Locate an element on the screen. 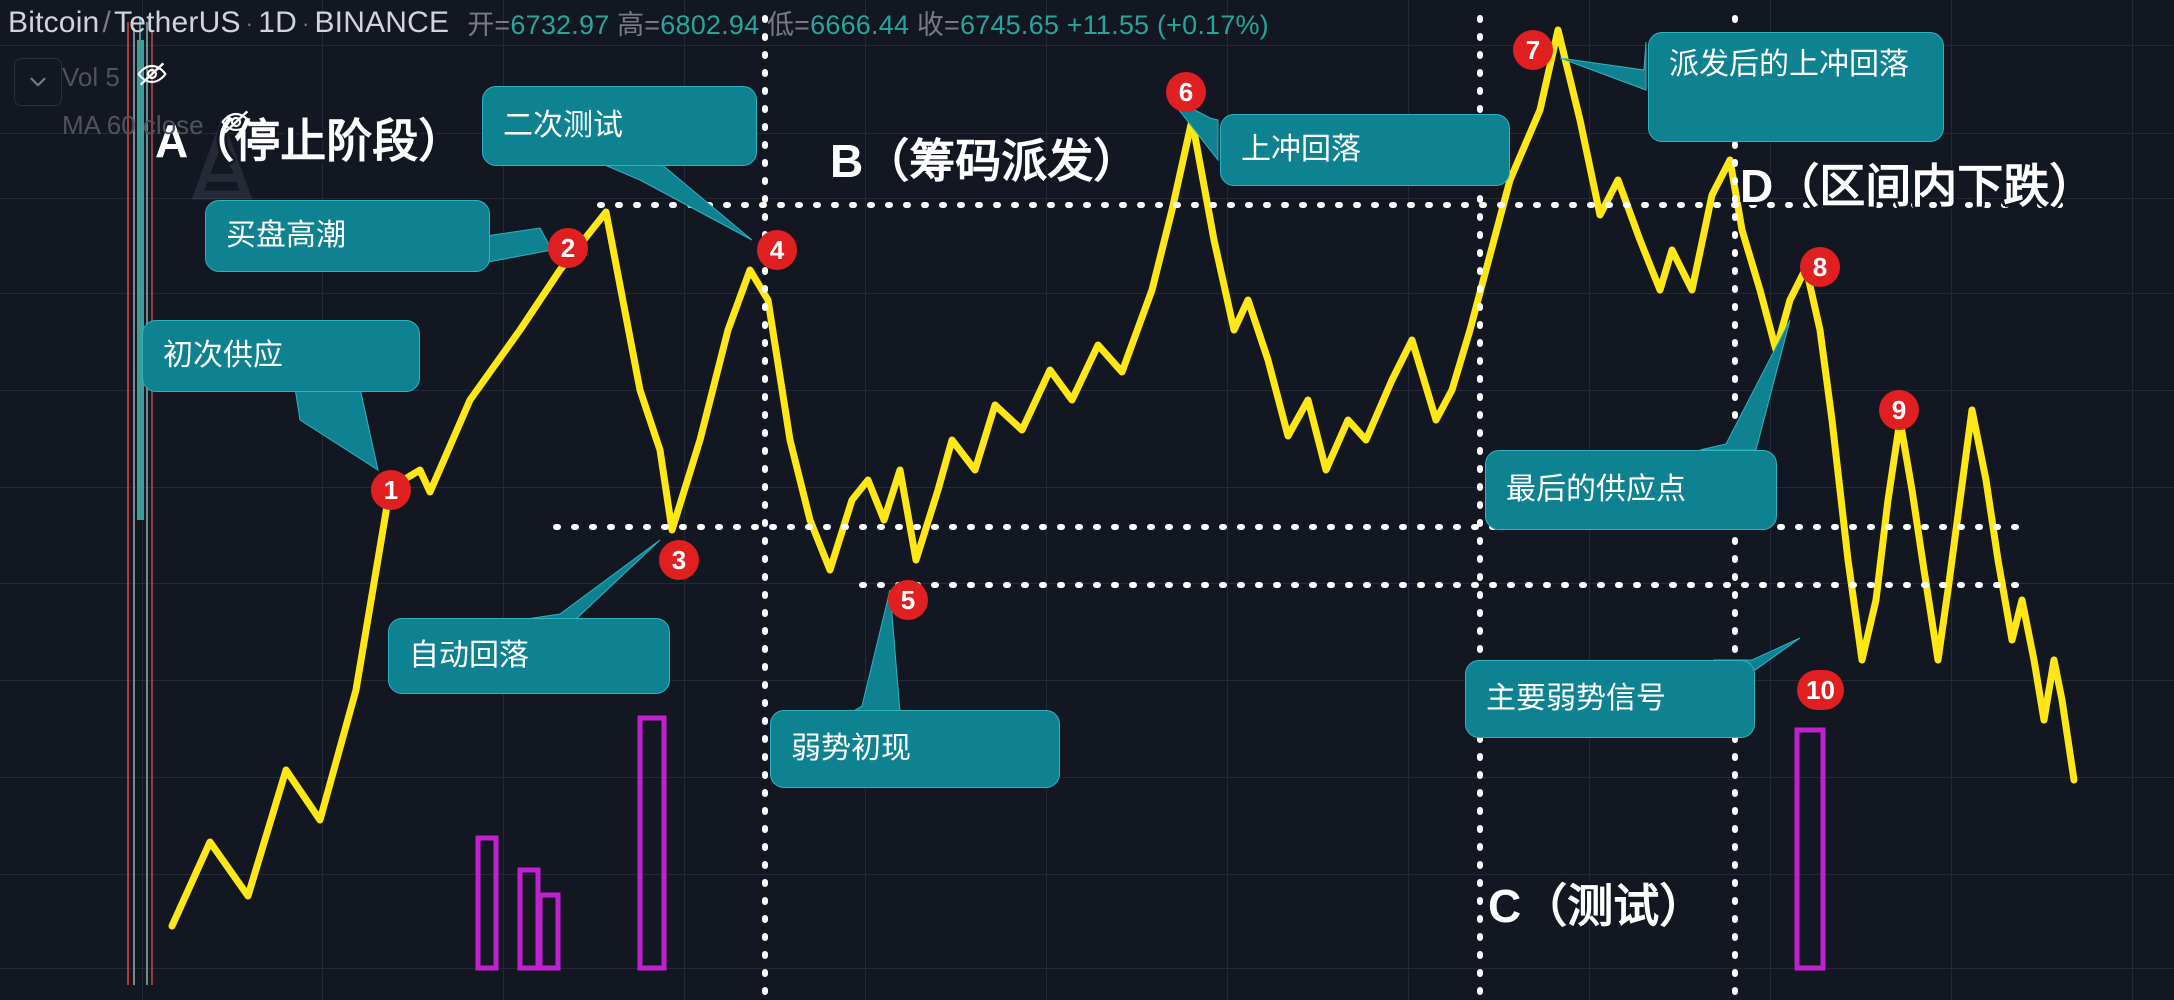  low-key: 低= is located at coordinates (788, 25).